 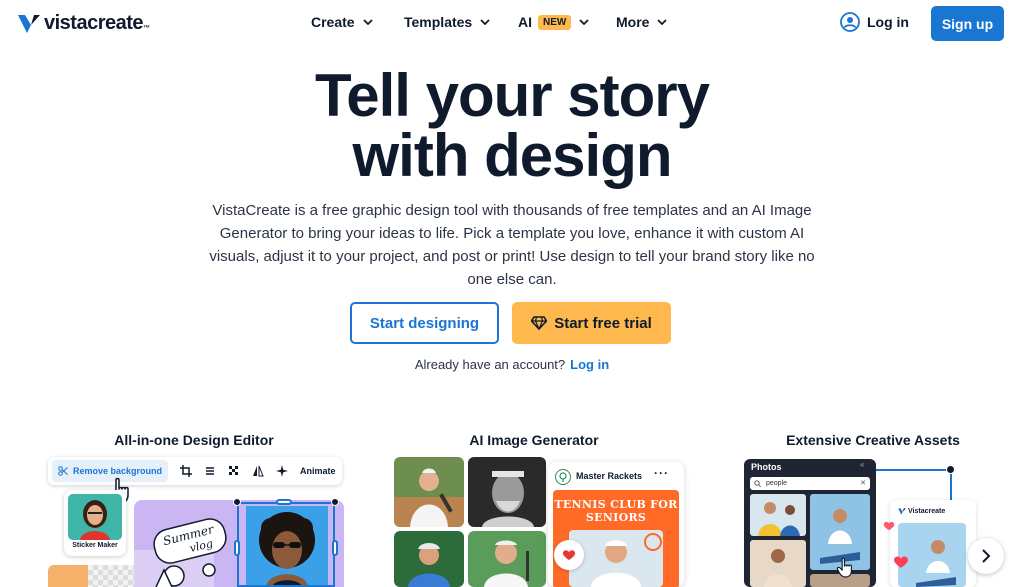 I want to click on feature-title-assets: Extensive Creative Assets, so click(x=873, y=440).